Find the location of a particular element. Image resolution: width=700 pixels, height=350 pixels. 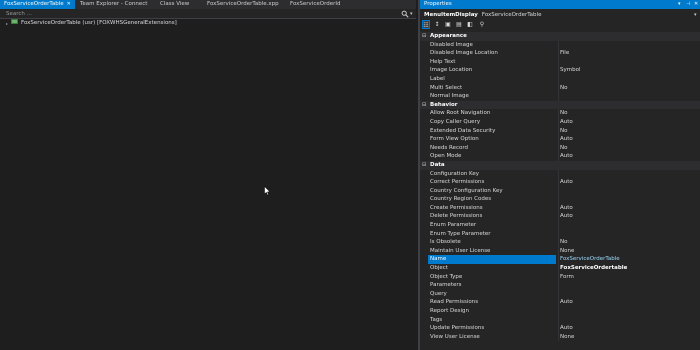

property-row: Update Permissions Auto is located at coordinates (560, 328).